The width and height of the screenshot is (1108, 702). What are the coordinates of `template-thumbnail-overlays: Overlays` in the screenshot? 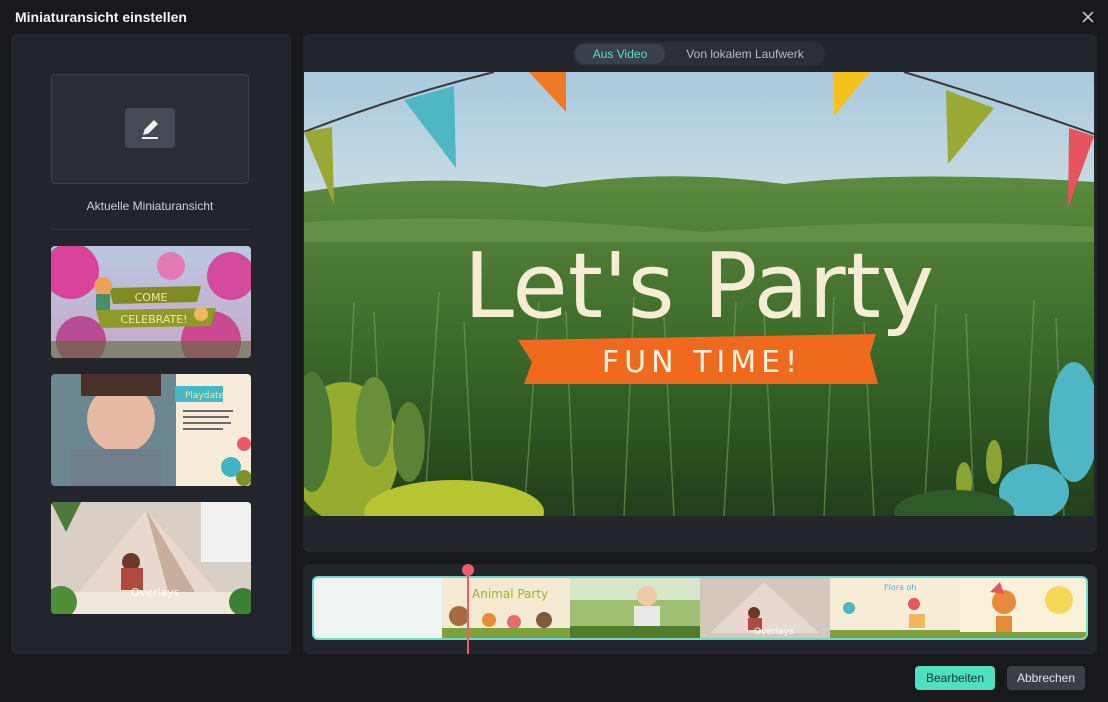 It's located at (151, 558).